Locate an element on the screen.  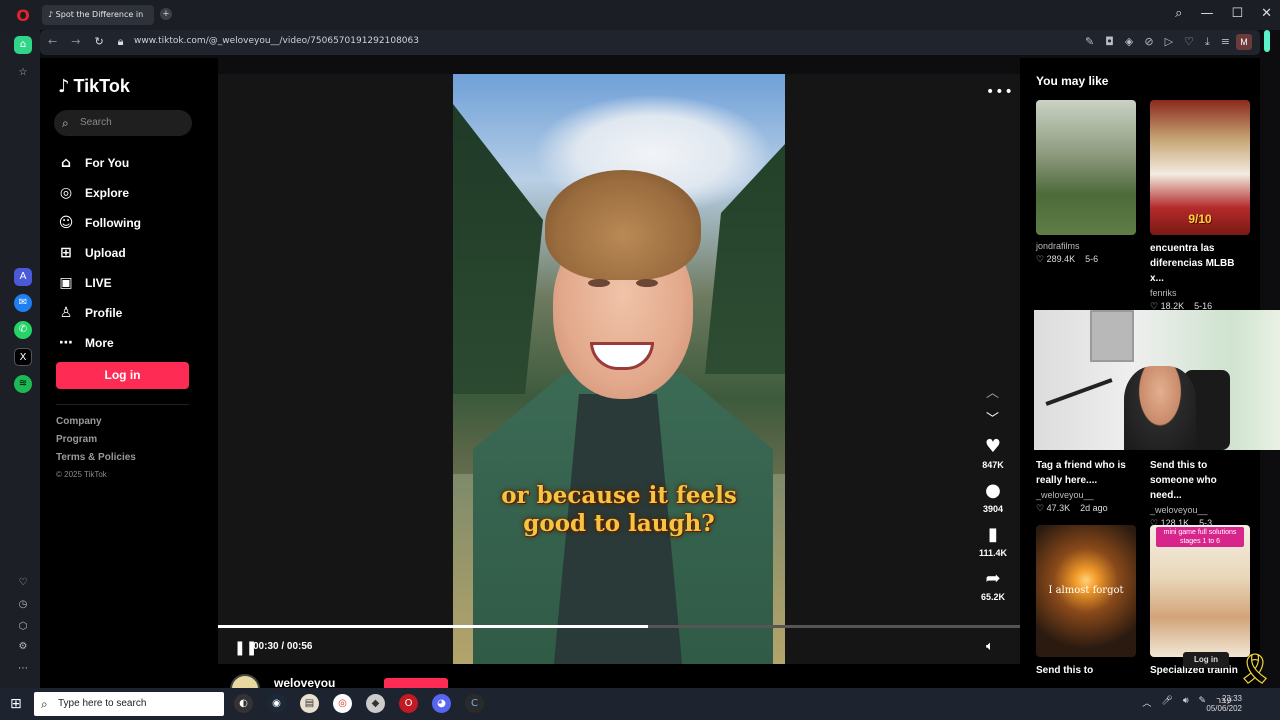
nav-item-for-you: ⌂ For You is located at coordinates (133, 163).